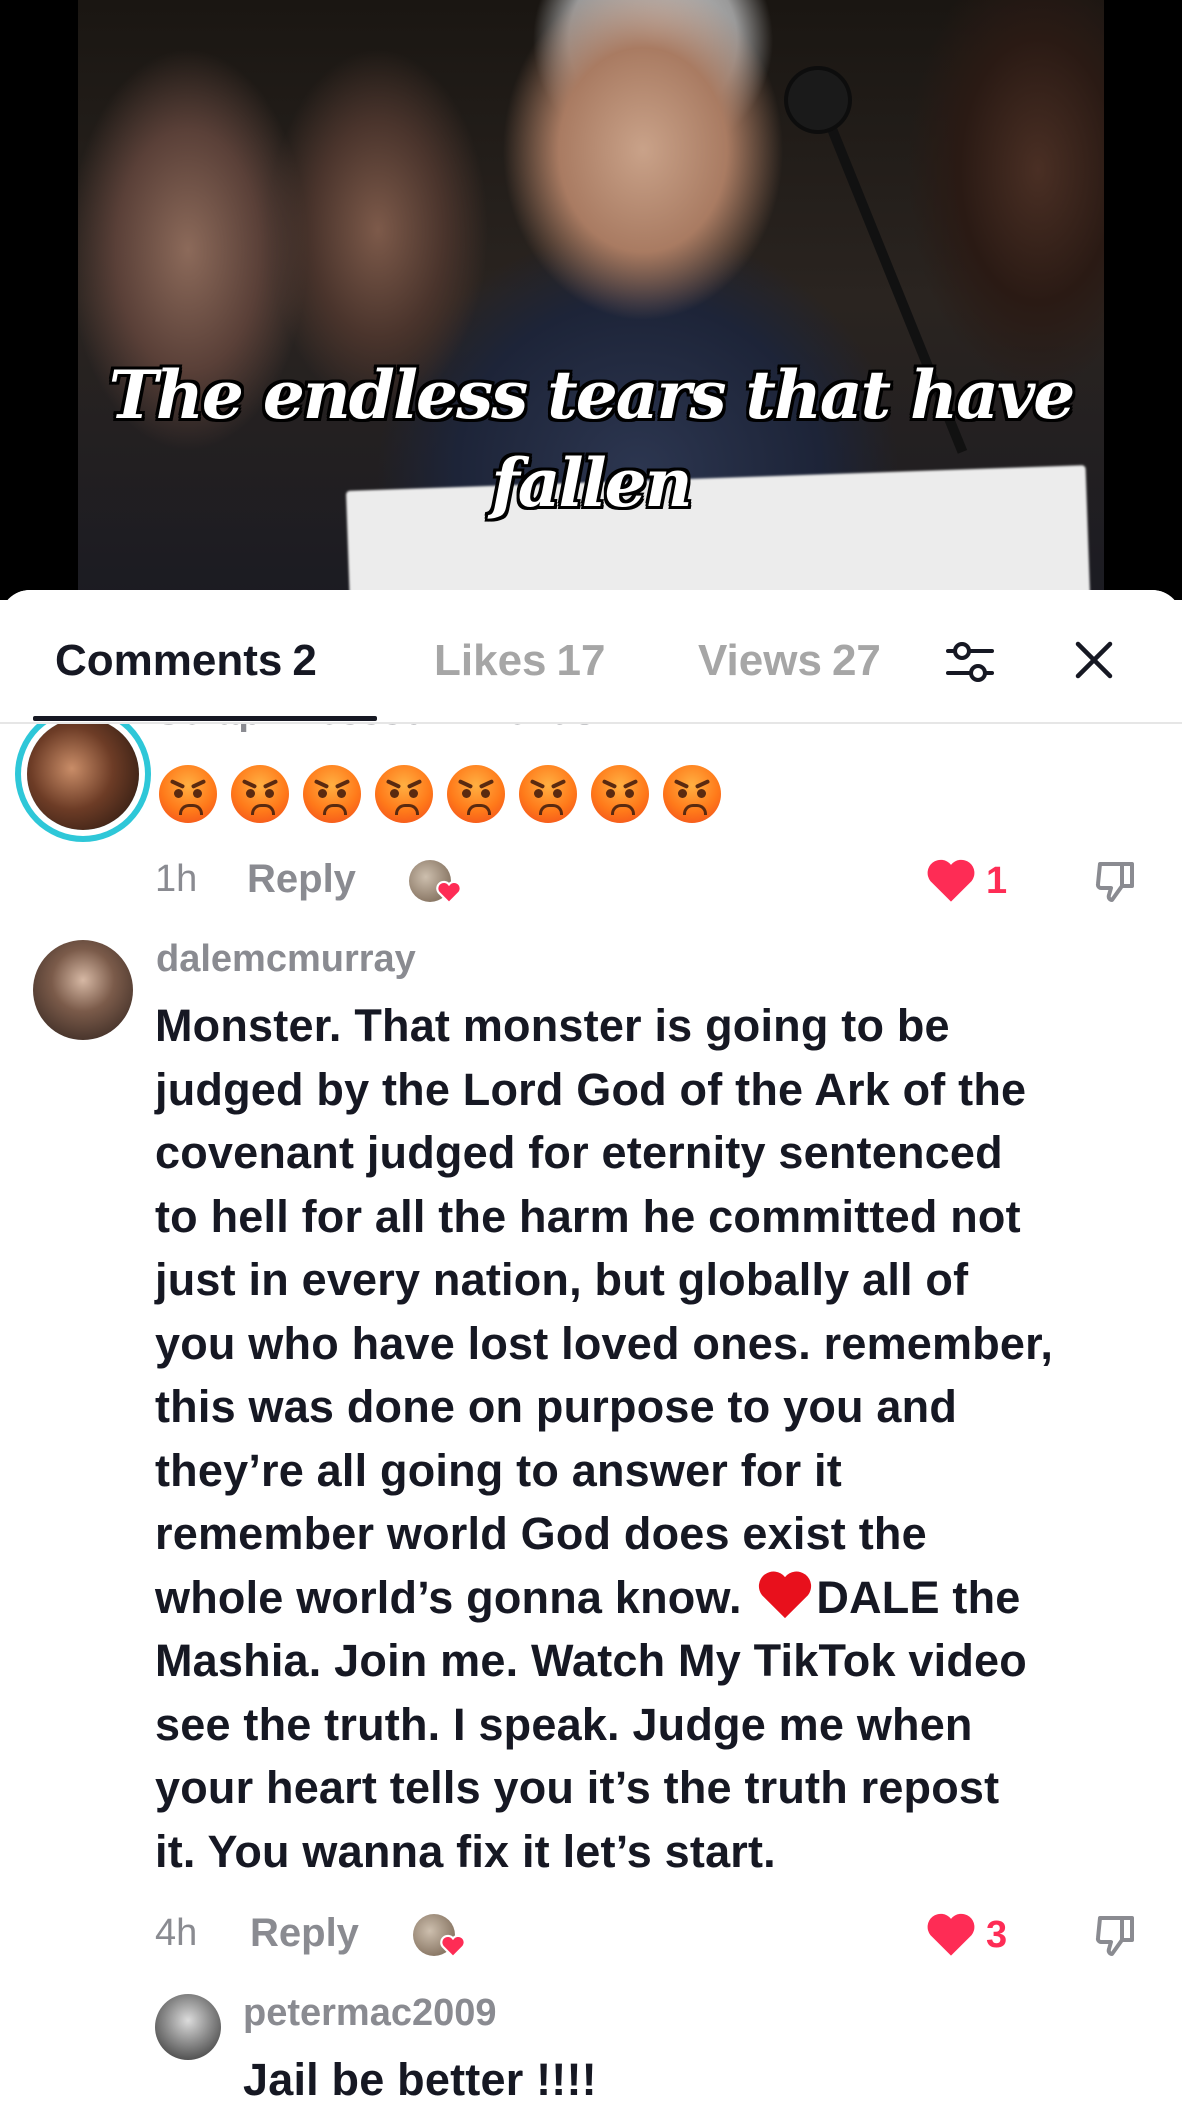  I want to click on tab-likes-label: Likes, so click(490, 660).